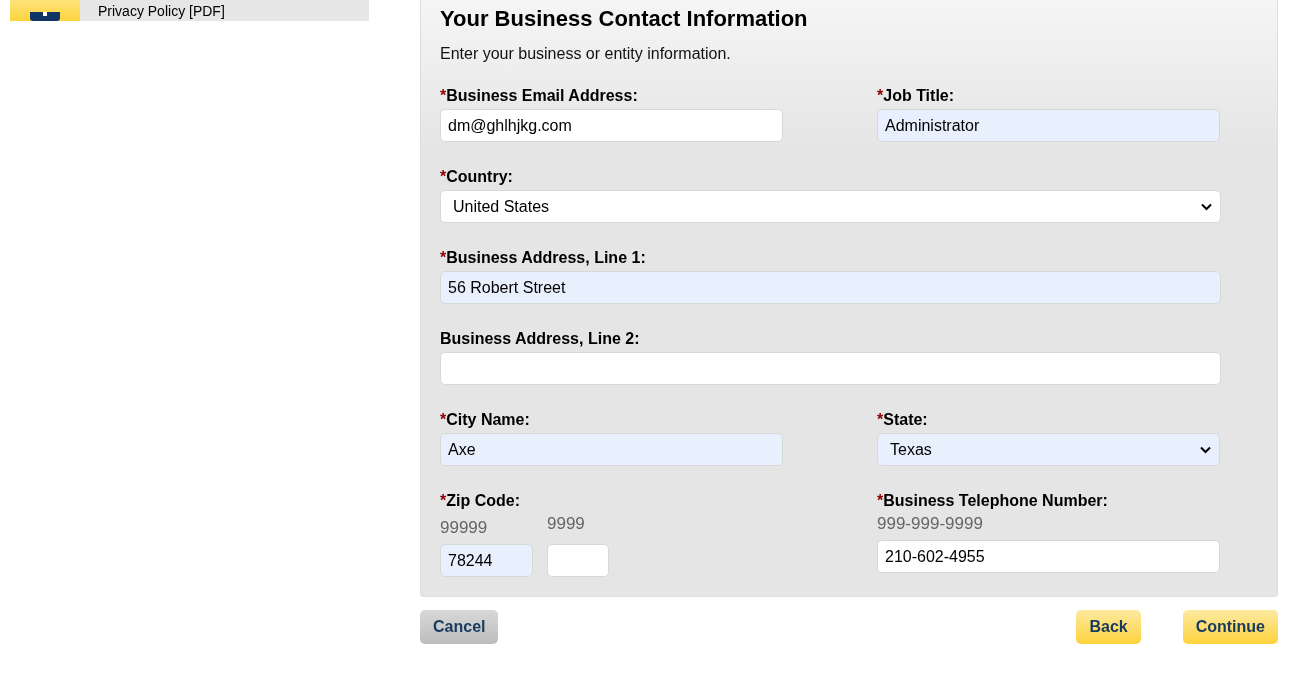  I want to click on field-label: *City Name:, so click(485, 420).